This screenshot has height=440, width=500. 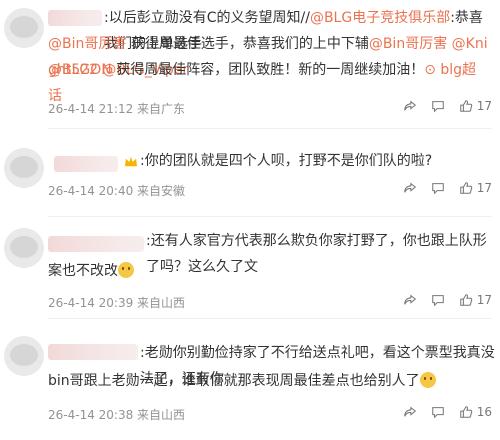 What do you see at coordinates (207, 18) in the screenshot?
I see `comment-text-prefix: :以后彭立勋没有C的义务望周知//` at bounding box center [207, 18].